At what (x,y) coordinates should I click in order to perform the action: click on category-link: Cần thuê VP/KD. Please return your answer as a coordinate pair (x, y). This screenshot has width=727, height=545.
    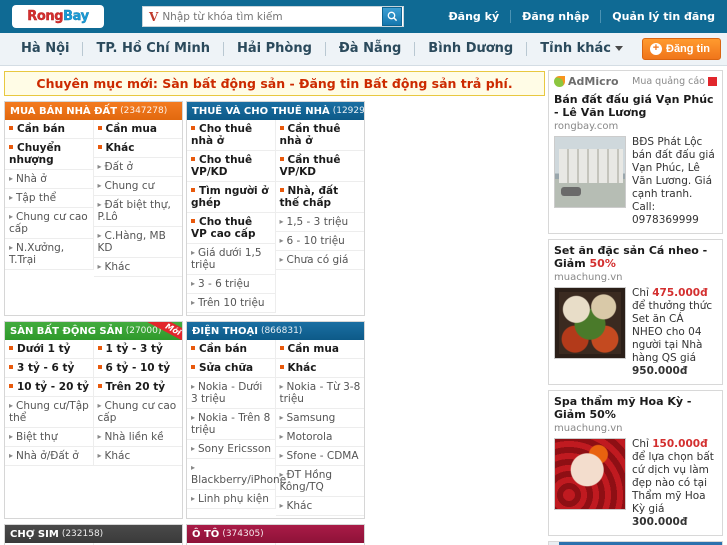
    Looking at the image, I should click on (319, 166).